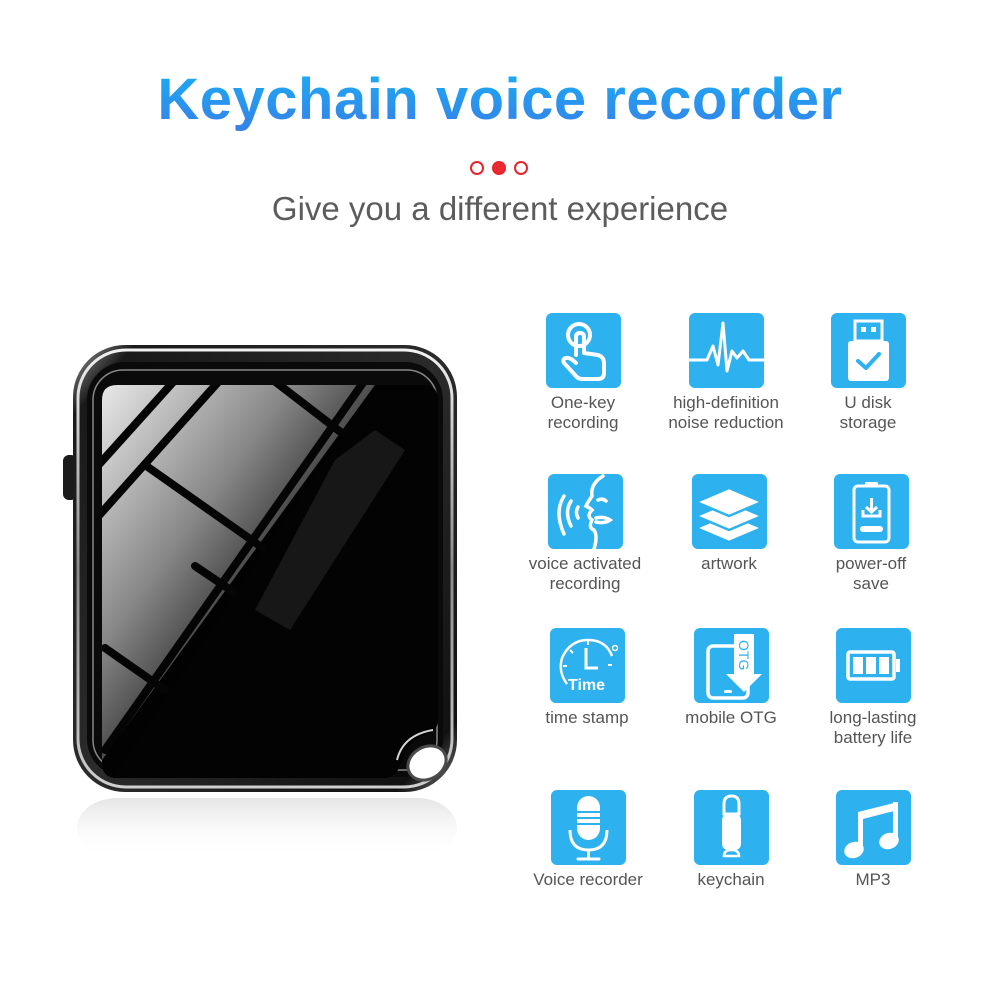 The width and height of the screenshot is (1000, 1000). I want to click on feature-label-line1: MP3, so click(873, 879).